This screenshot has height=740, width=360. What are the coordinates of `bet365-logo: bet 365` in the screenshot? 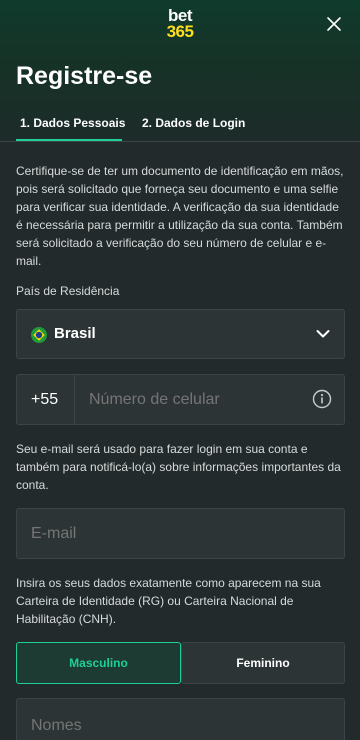 It's located at (180, 24).